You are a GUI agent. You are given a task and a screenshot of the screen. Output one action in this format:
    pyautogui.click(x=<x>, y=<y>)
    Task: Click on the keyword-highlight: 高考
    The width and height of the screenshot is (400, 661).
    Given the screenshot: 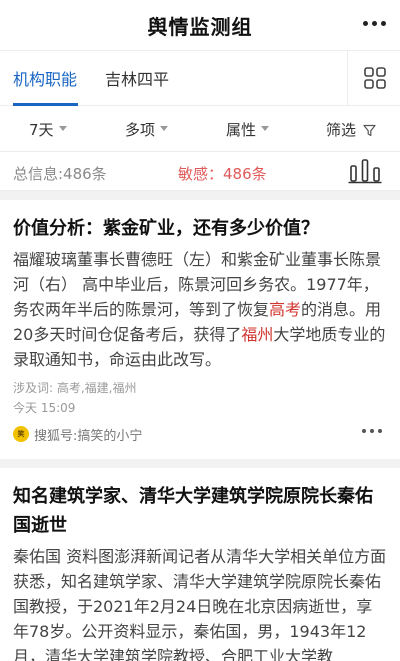 What is the action you would take?
    pyautogui.click(x=285, y=309)
    